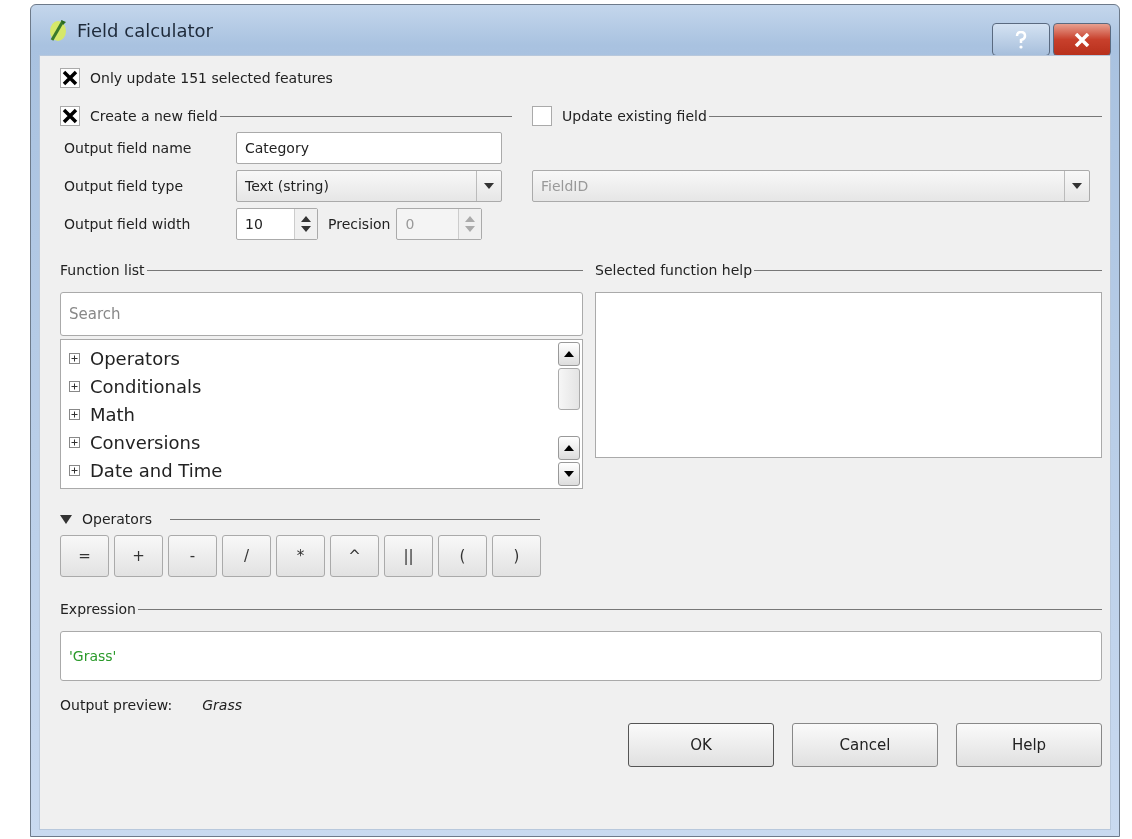  I want to click on field-label: Precision, so click(359, 224).